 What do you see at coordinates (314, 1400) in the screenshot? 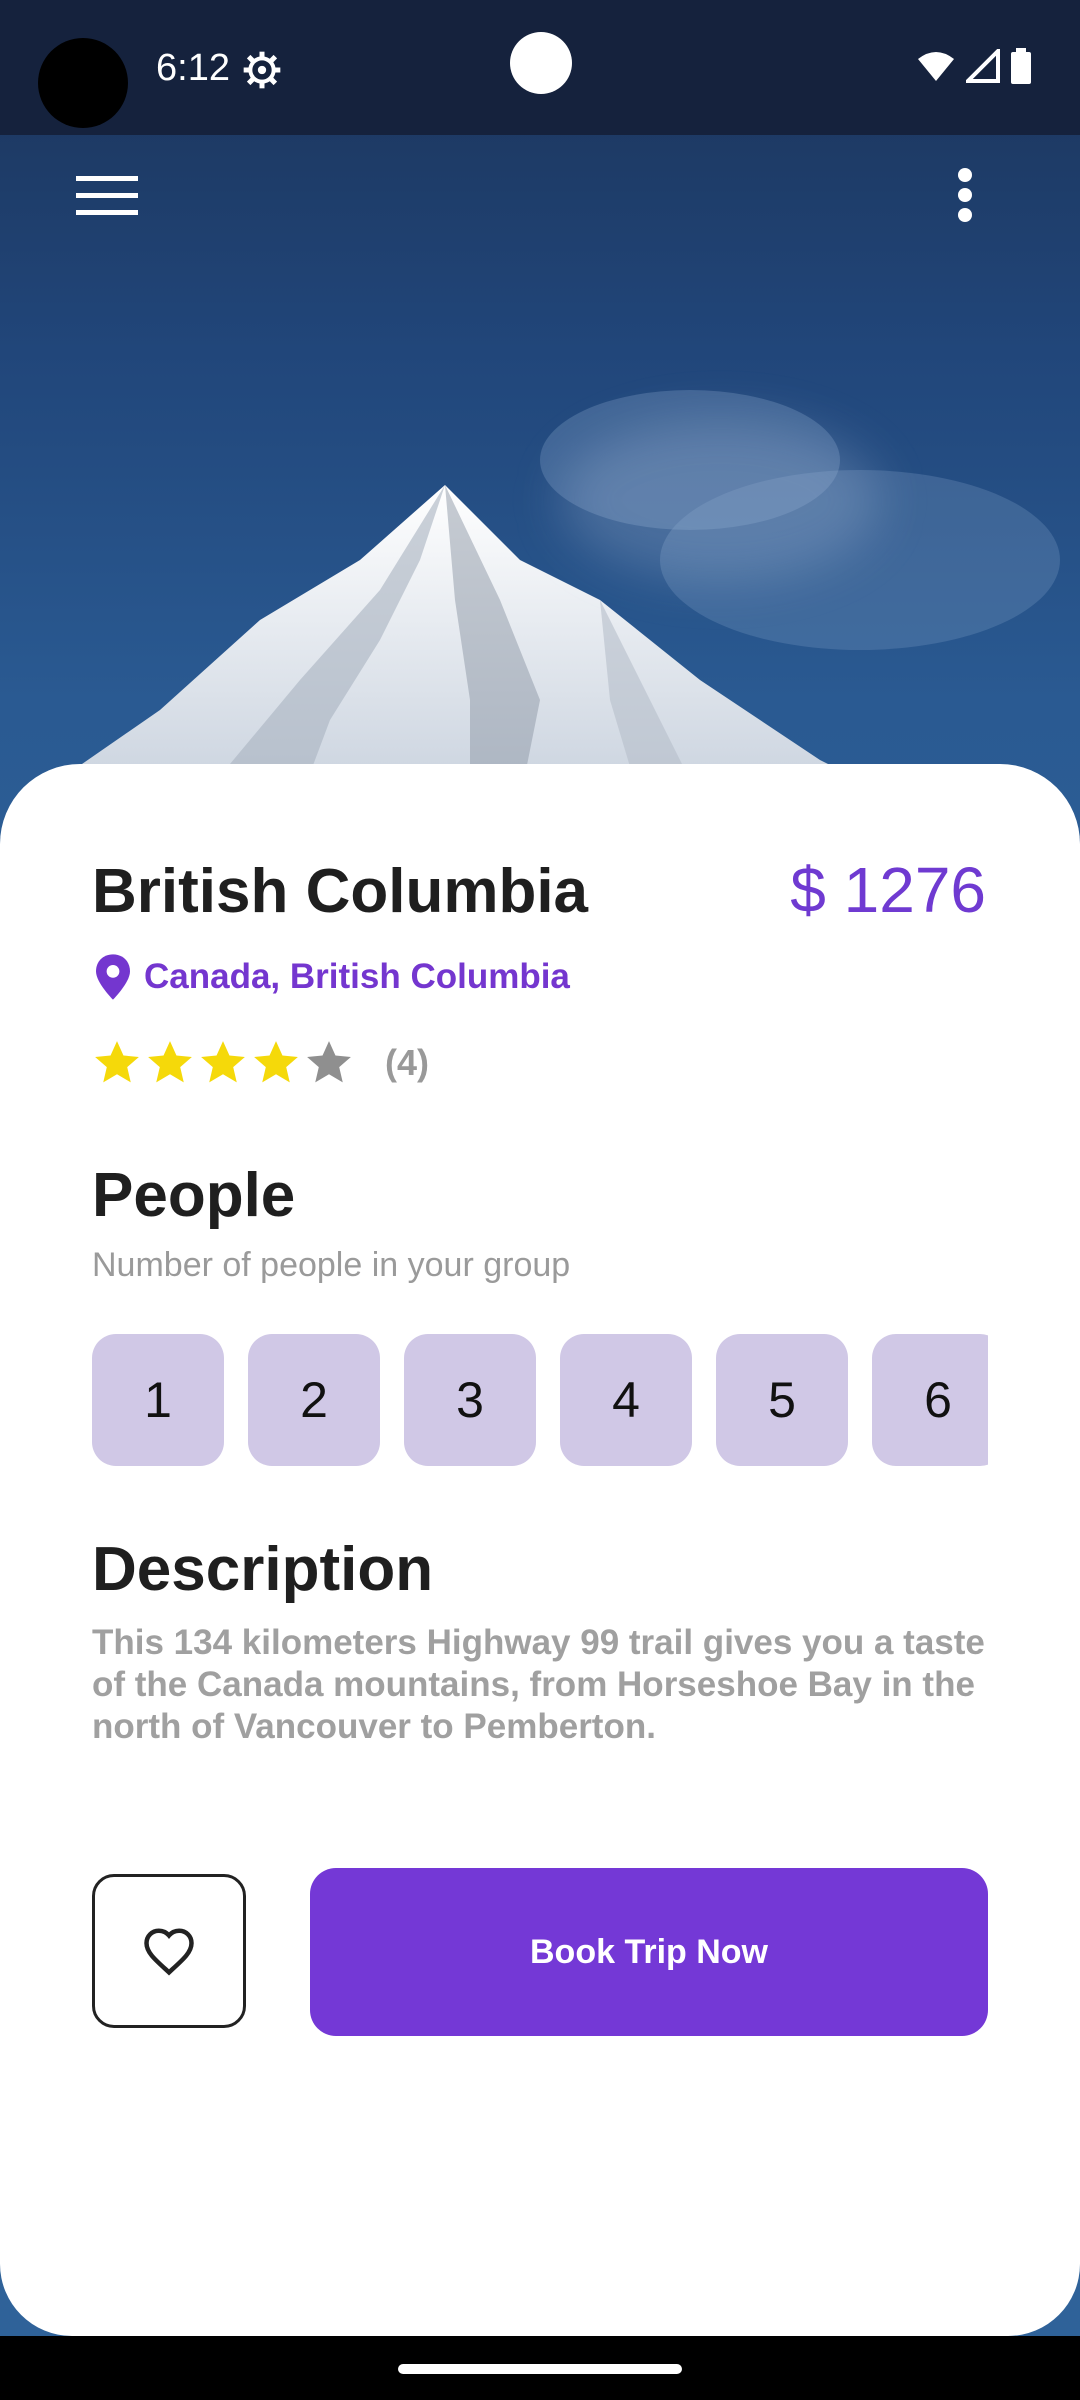
I see `people-option: 2` at bounding box center [314, 1400].